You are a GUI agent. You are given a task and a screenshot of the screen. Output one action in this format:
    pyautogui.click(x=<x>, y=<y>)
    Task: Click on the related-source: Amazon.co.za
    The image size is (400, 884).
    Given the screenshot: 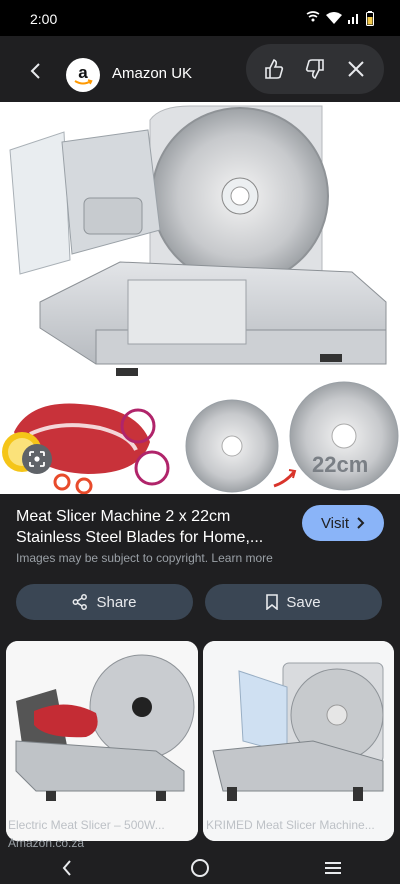 What is the action you would take?
    pyautogui.click(x=46, y=843)
    